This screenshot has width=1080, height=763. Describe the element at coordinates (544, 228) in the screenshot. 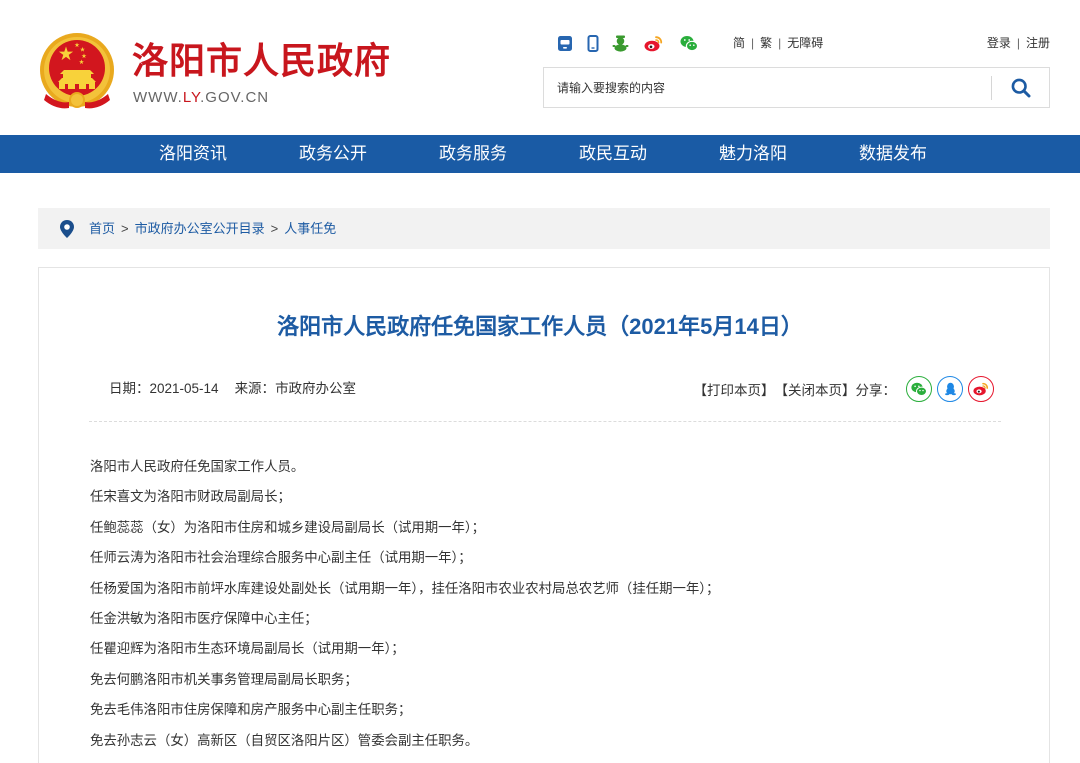

I see `breadcrumb: 首页 > 市政府办公室公开目录 > 人事任免` at that location.